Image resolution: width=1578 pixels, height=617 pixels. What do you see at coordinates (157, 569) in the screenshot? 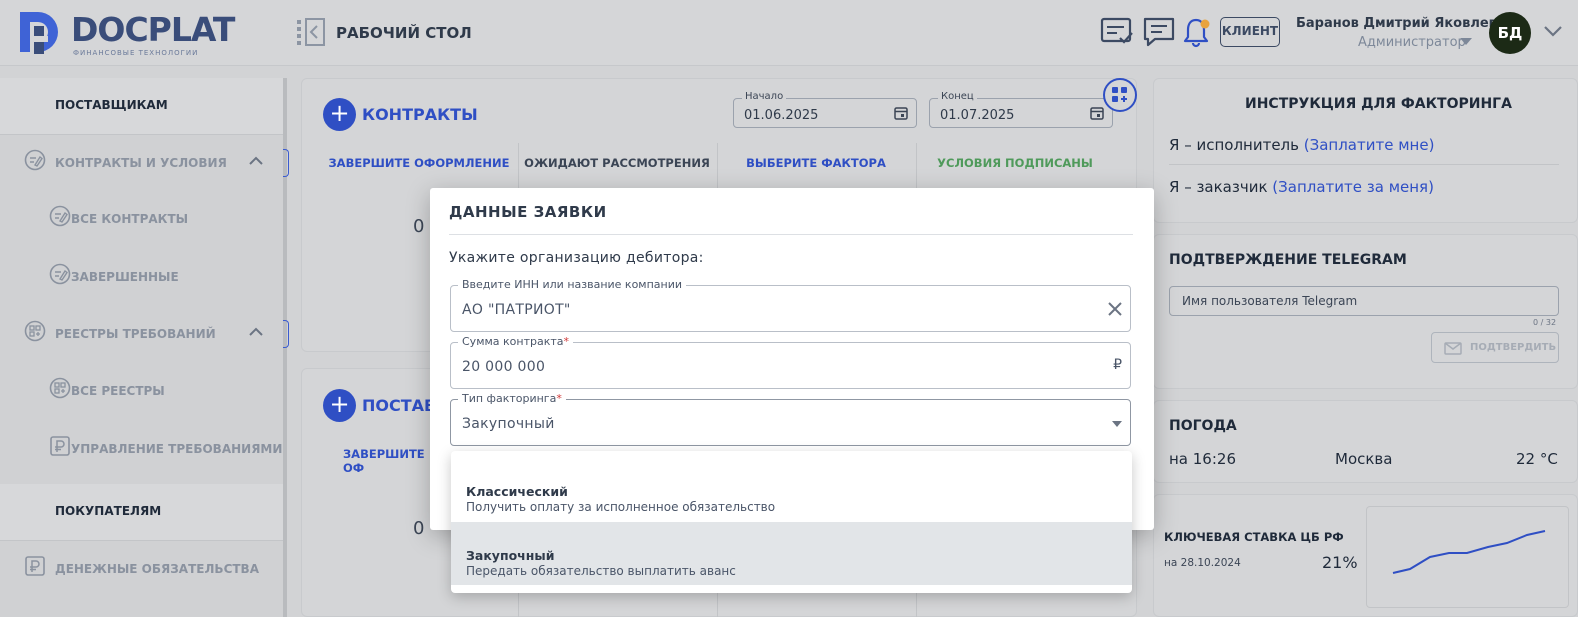
I see `sidebar-item-label: ДЕНЕЖНЫЕ ОБЯЗАТЕЛЬСТВА` at bounding box center [157, 569].